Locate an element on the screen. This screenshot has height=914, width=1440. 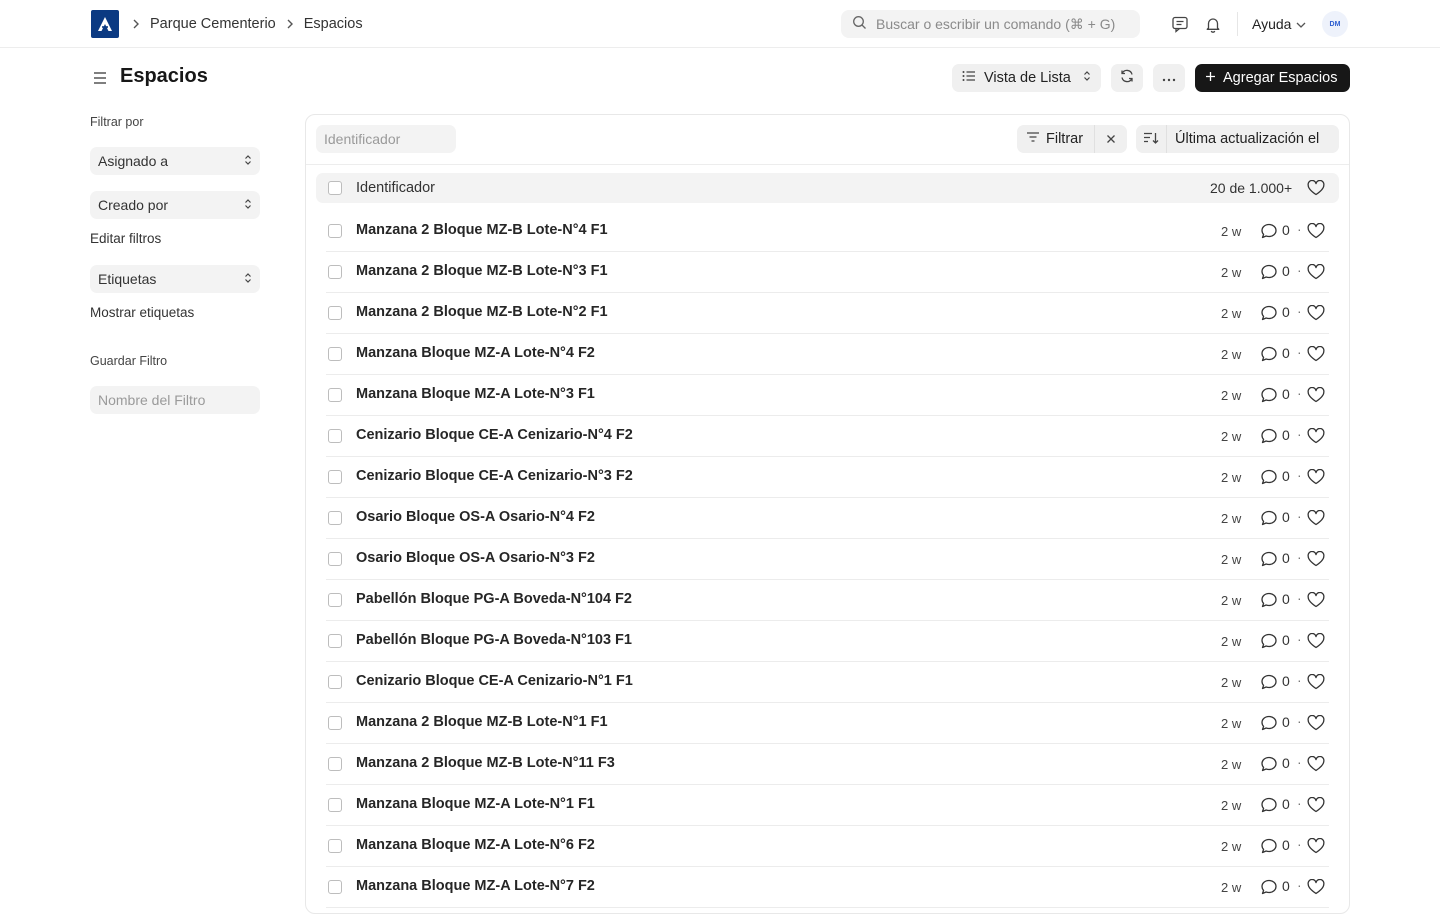
view-switcher-button: Vista de Lista is located at coordinates (1026, 78).